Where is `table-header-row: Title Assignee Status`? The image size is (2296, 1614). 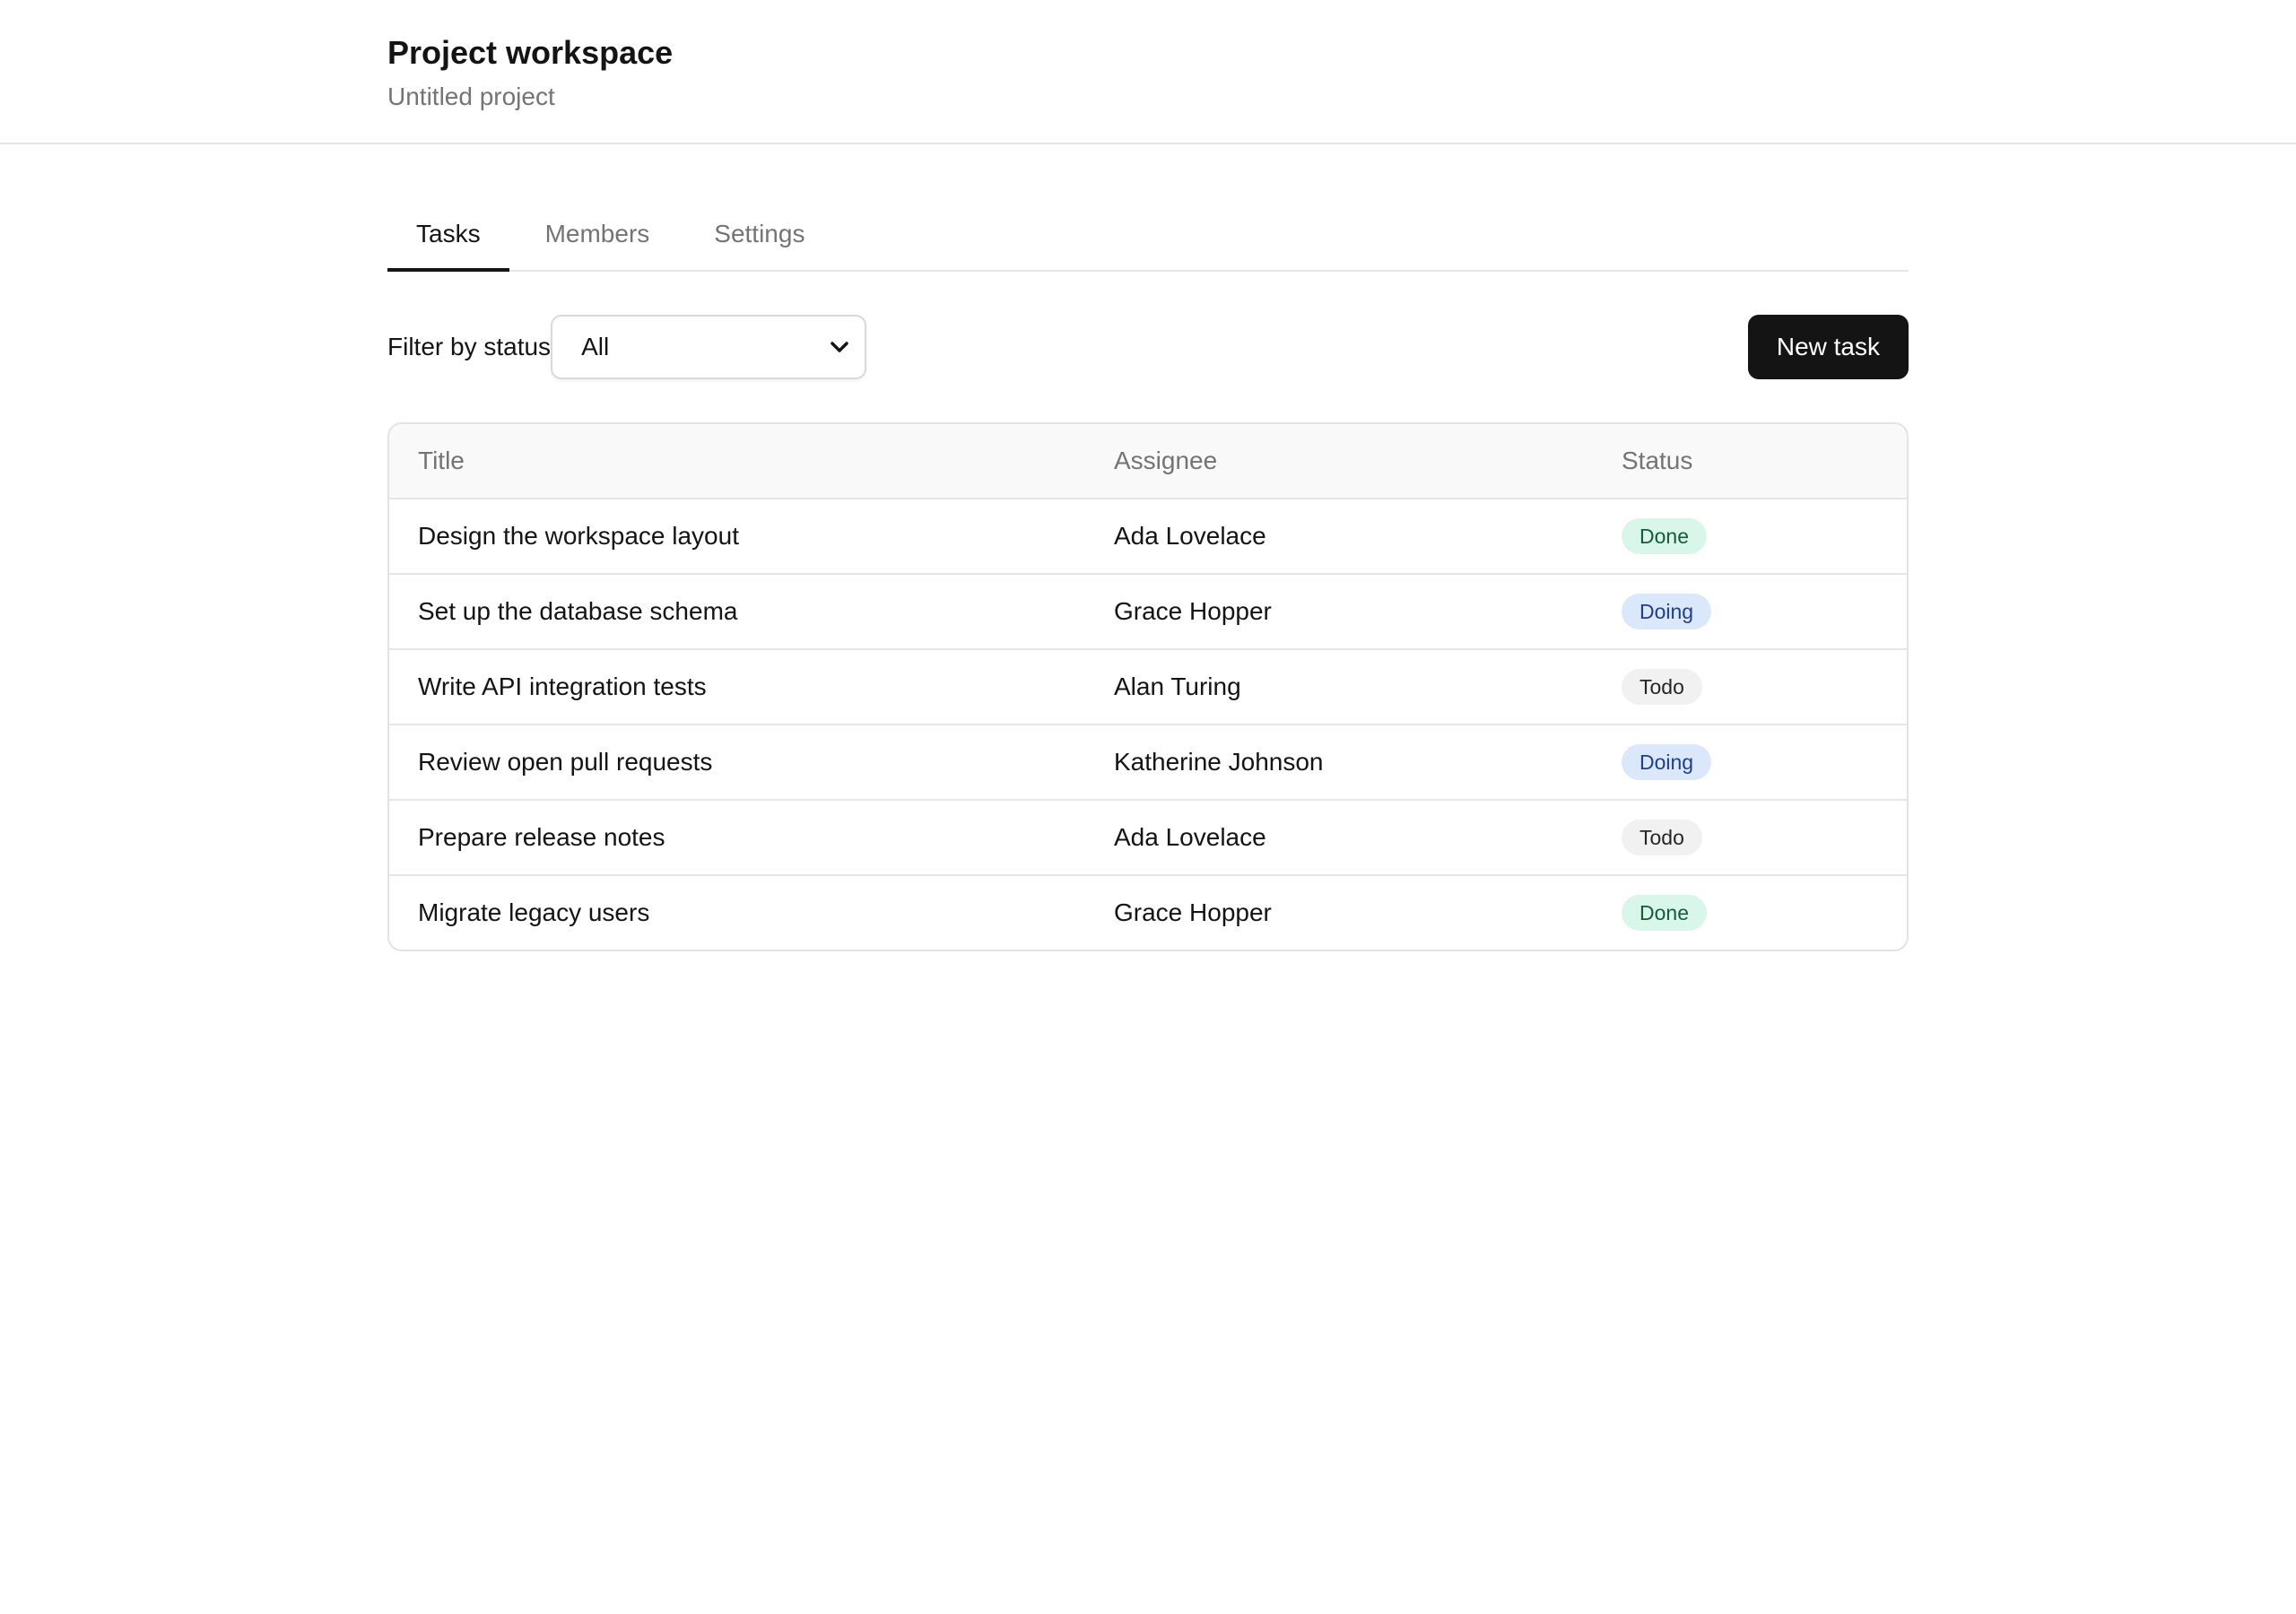 table-header-row: Title Assignee Status is located at coordinates (1148, 461).